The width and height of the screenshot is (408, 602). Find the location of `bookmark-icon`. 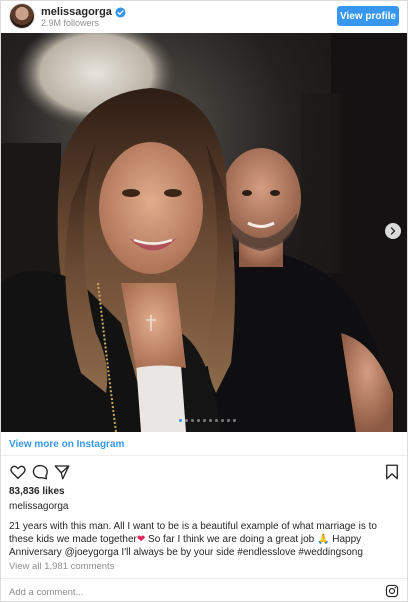

bookmark-icon is located at coordinates (392, 472).